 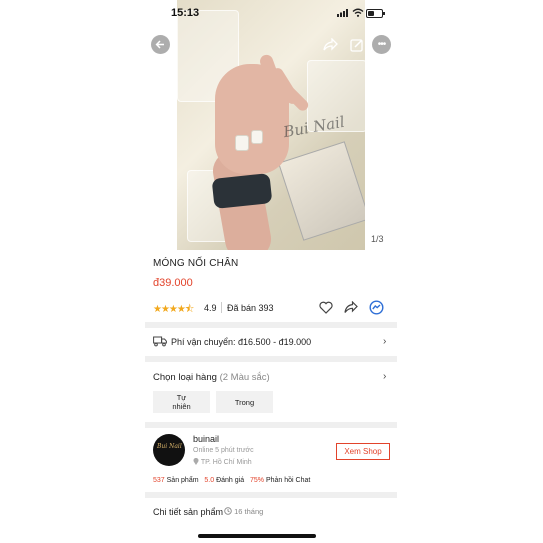 I want to click on product-price: đ39.000, so click(x=173, y=283).